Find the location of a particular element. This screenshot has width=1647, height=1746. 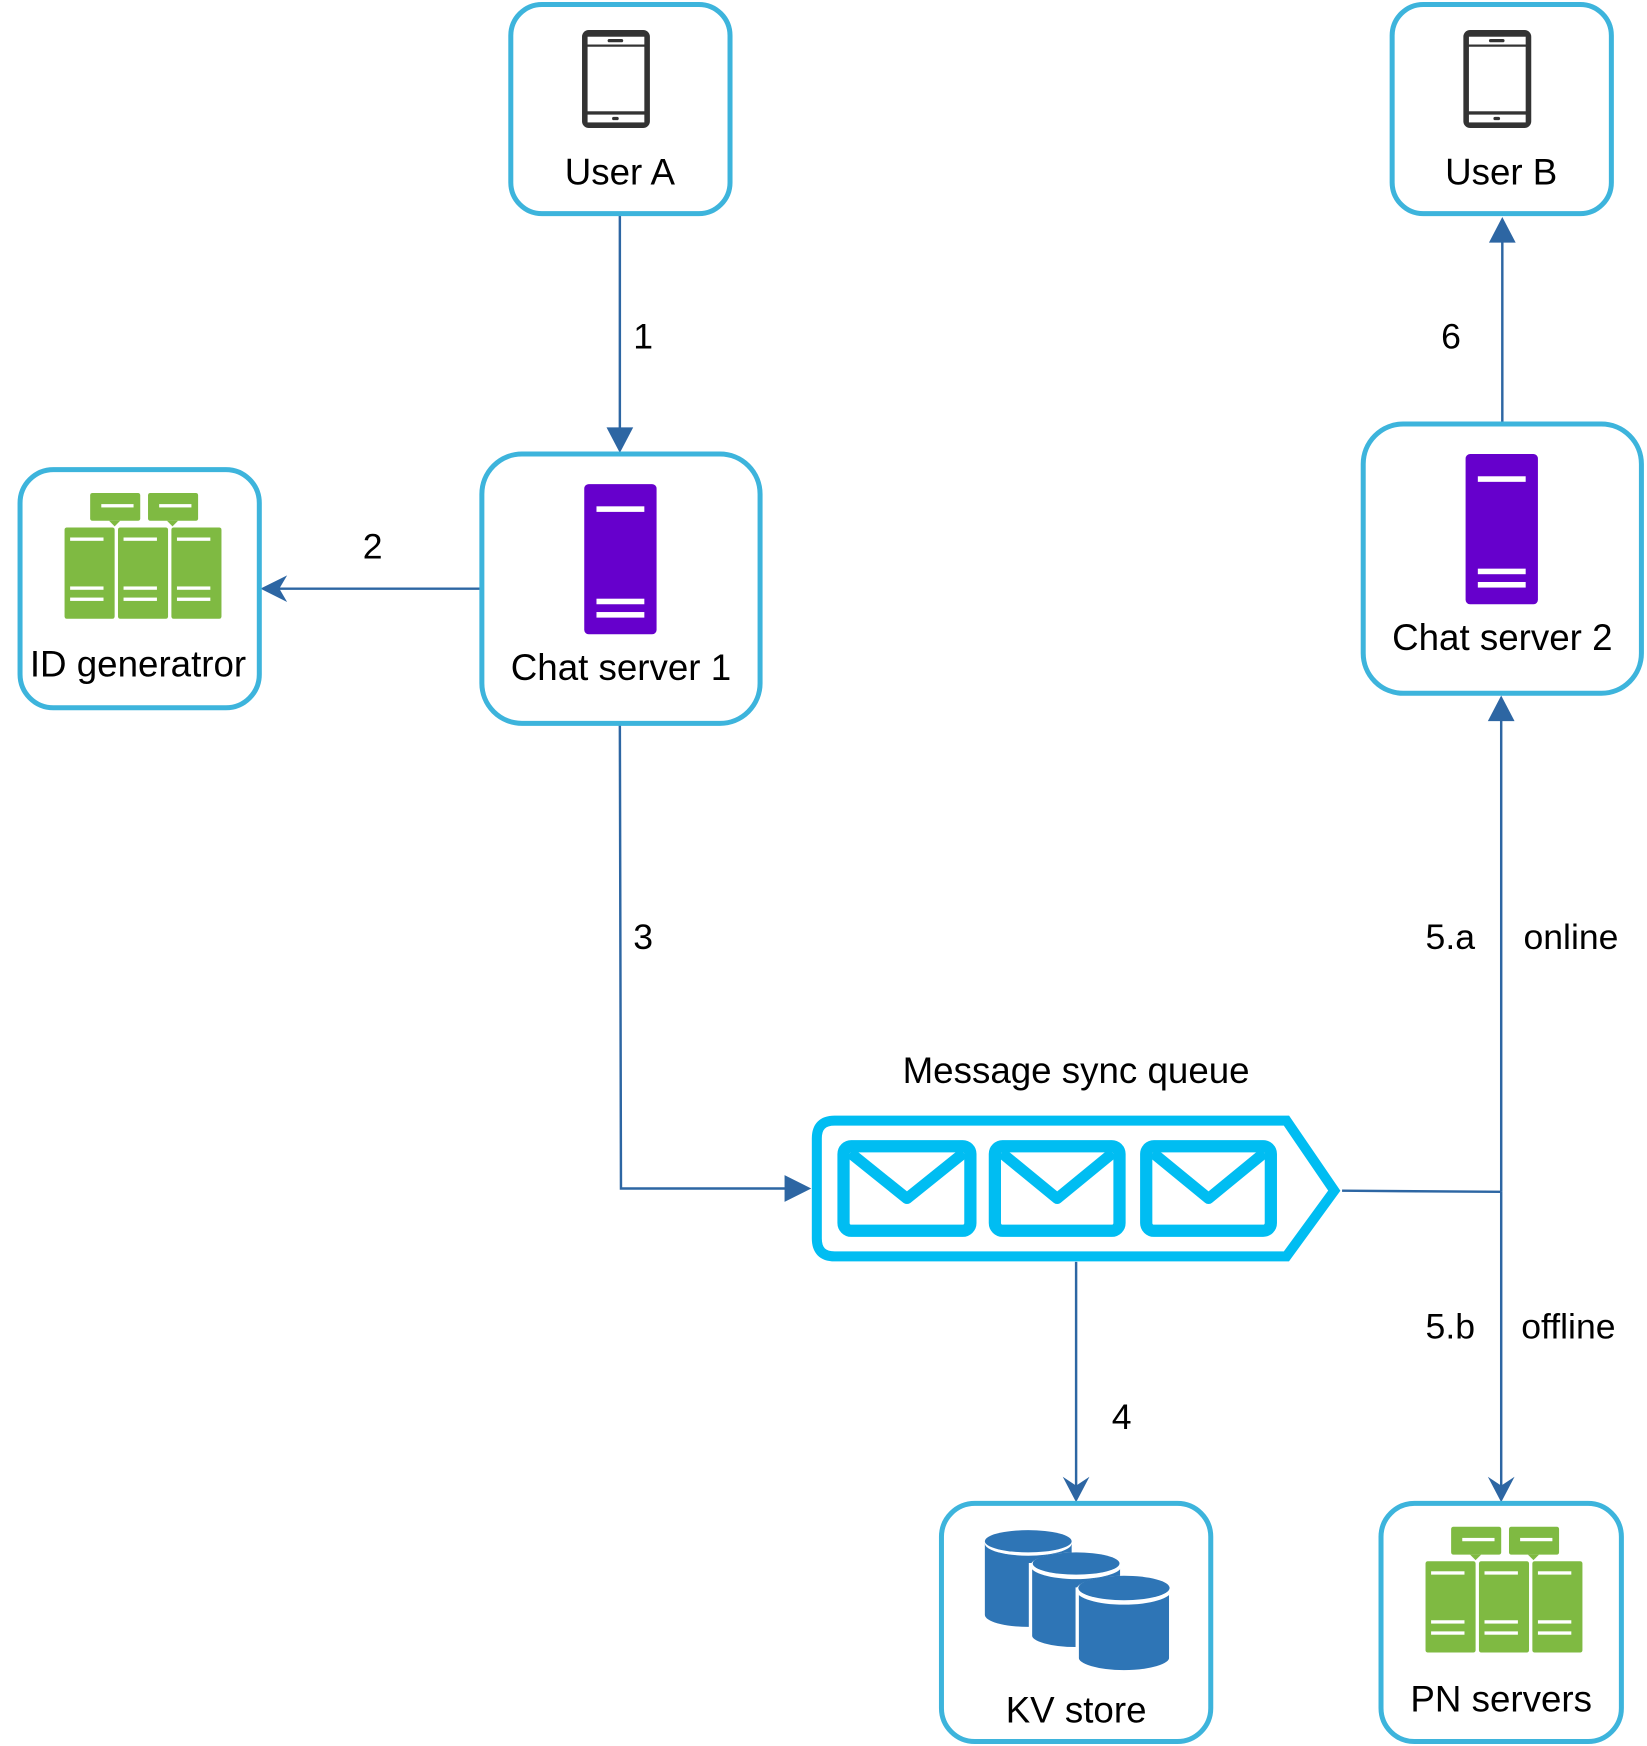

edge-label-3: 3 is located at coordinates (643, 937).